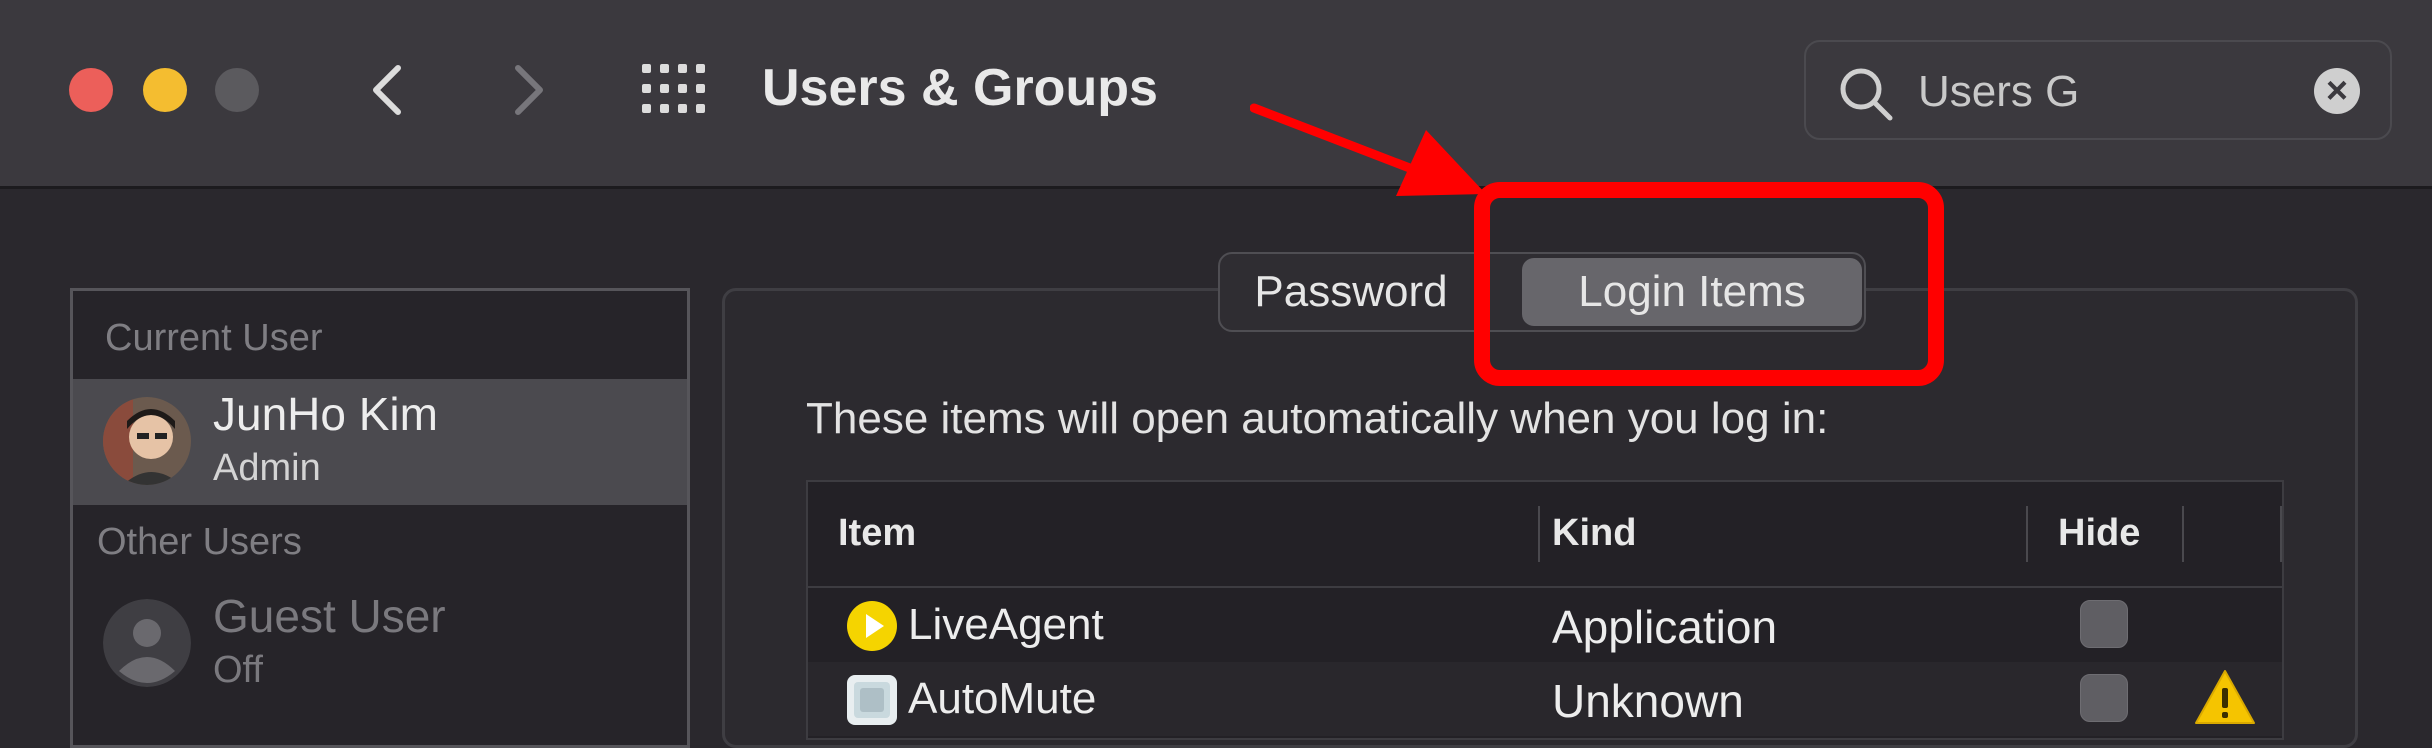  What do you see at coordinates (1866, 94) in the screenshot?
I see `search-icon` at bounding box center [1866, 94].